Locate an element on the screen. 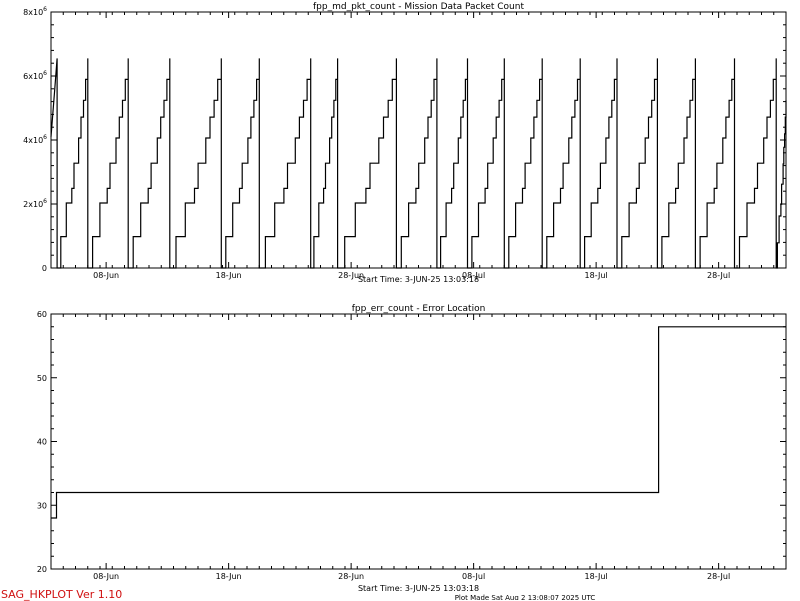 Image resolution: width=800 pixels, height=601 pixels. y-tick-label: 60 is located at coordinates (42, 314).